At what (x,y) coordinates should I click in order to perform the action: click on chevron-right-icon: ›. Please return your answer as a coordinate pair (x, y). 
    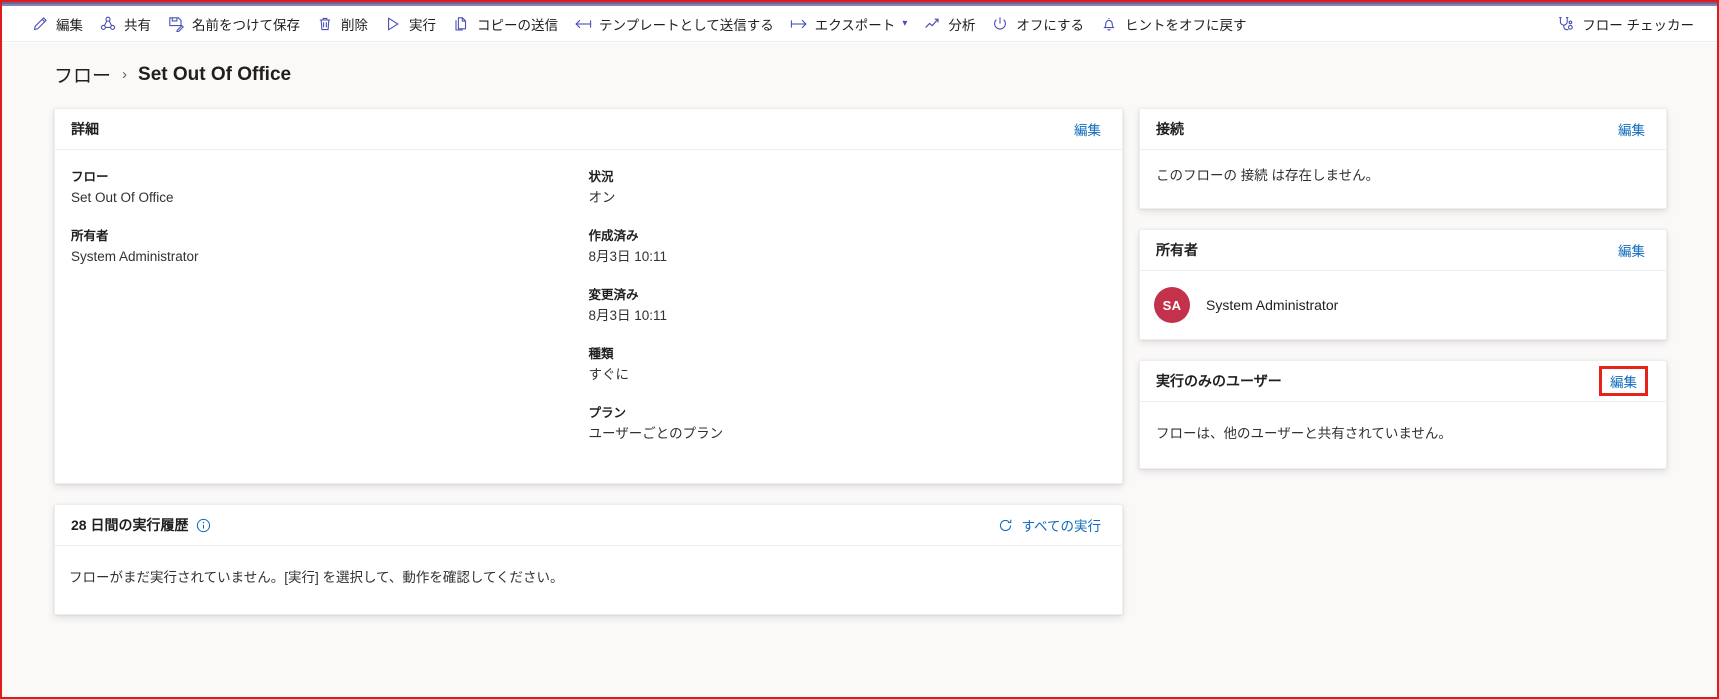
    Looking at the image, I should click on (125, 74).